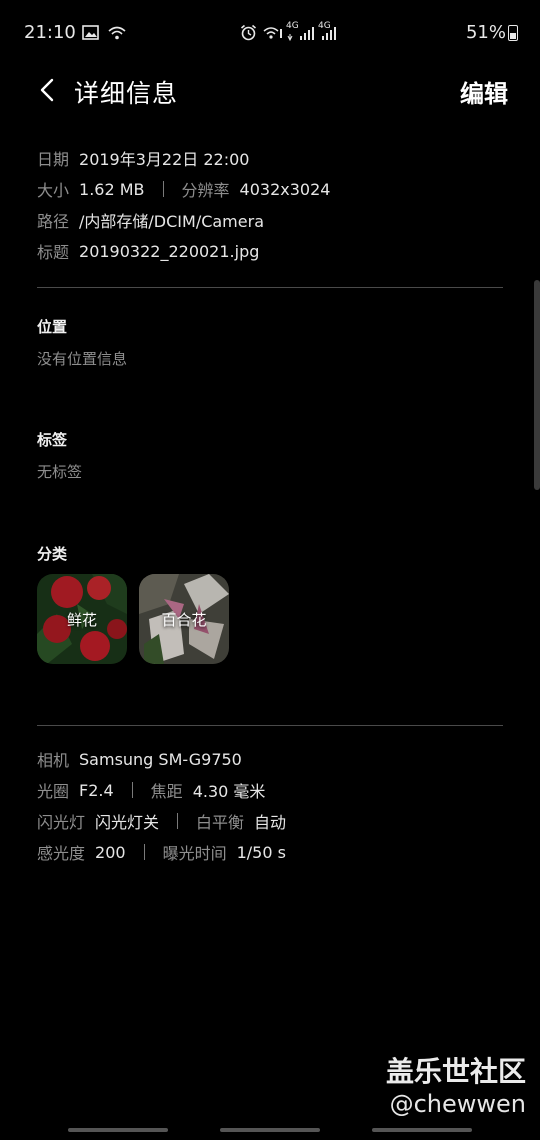  Describe the element at coordinates (164, 159) in the screenshot. I see `date-value: 2019年3月22日 22:00` at that location.